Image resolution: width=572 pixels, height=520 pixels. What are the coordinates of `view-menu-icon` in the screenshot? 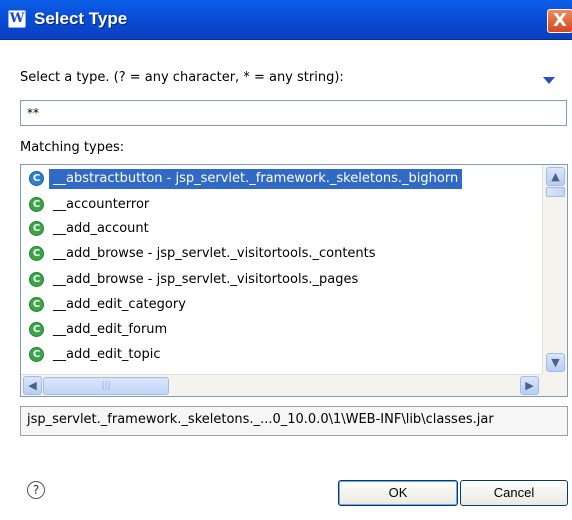 It's located at (549, 80).